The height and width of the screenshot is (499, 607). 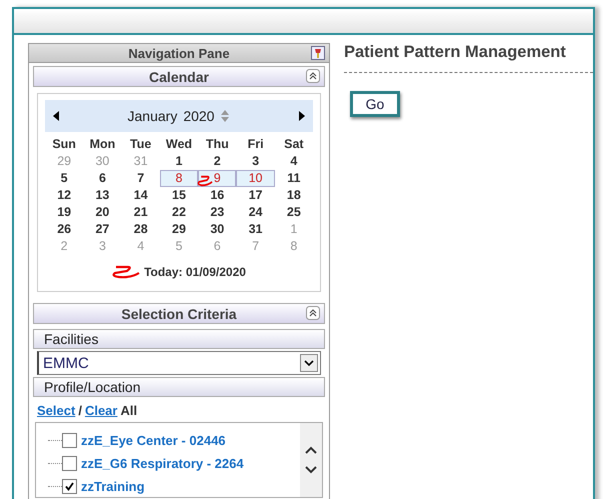 I want to click on calendar-day: 31, so click(x=255, y=229).